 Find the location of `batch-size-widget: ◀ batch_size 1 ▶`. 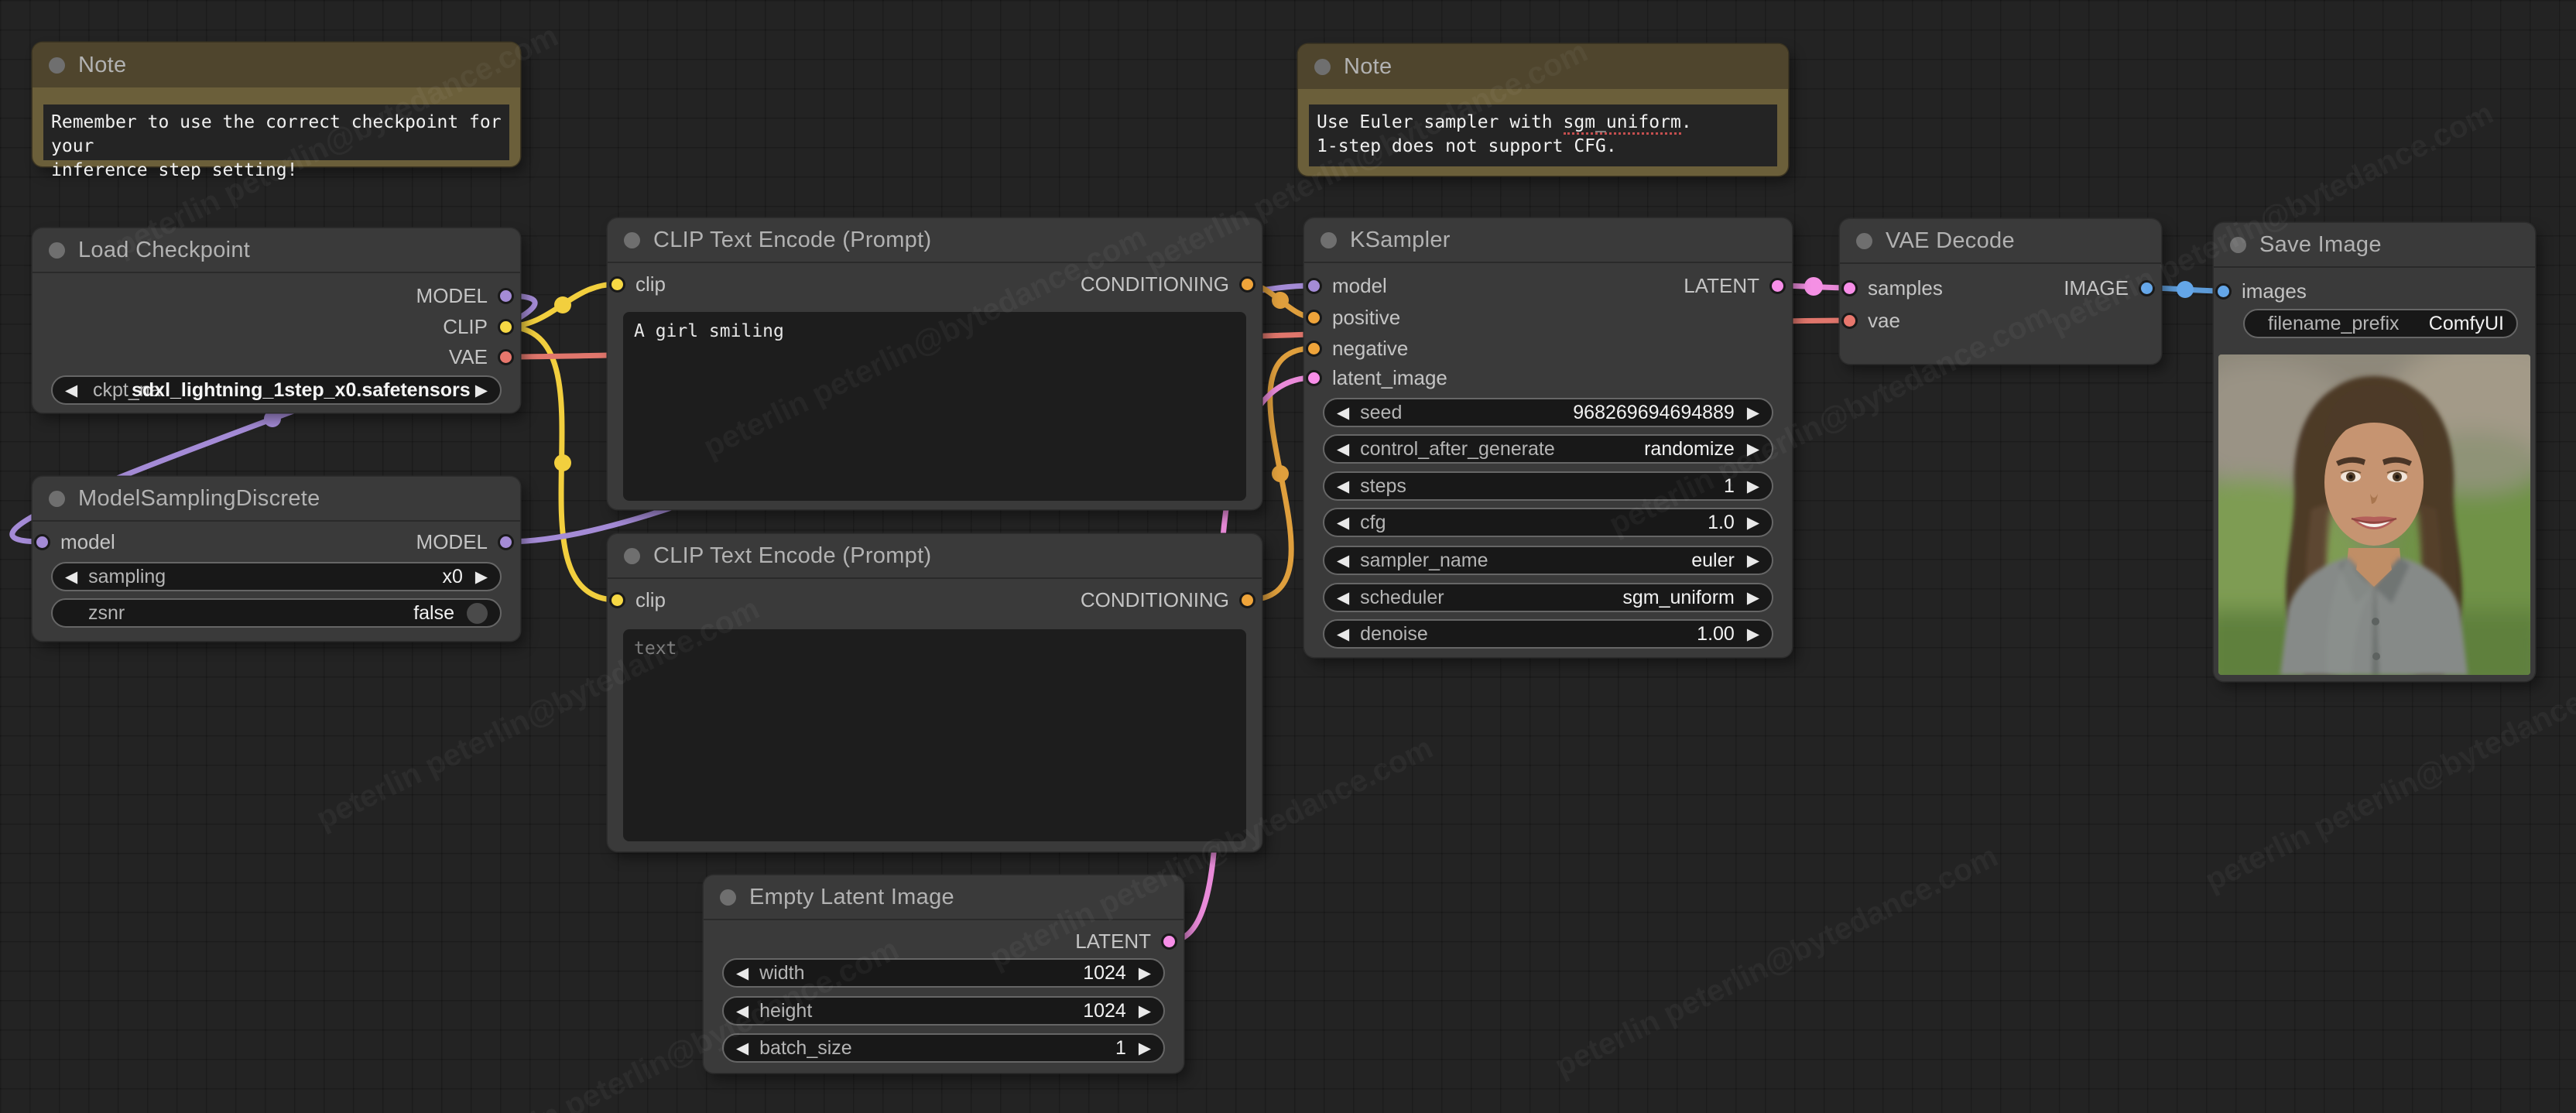

batch-size-widget: ◀ batch_size 1 ▶ is located at coordinates (943, 1048).